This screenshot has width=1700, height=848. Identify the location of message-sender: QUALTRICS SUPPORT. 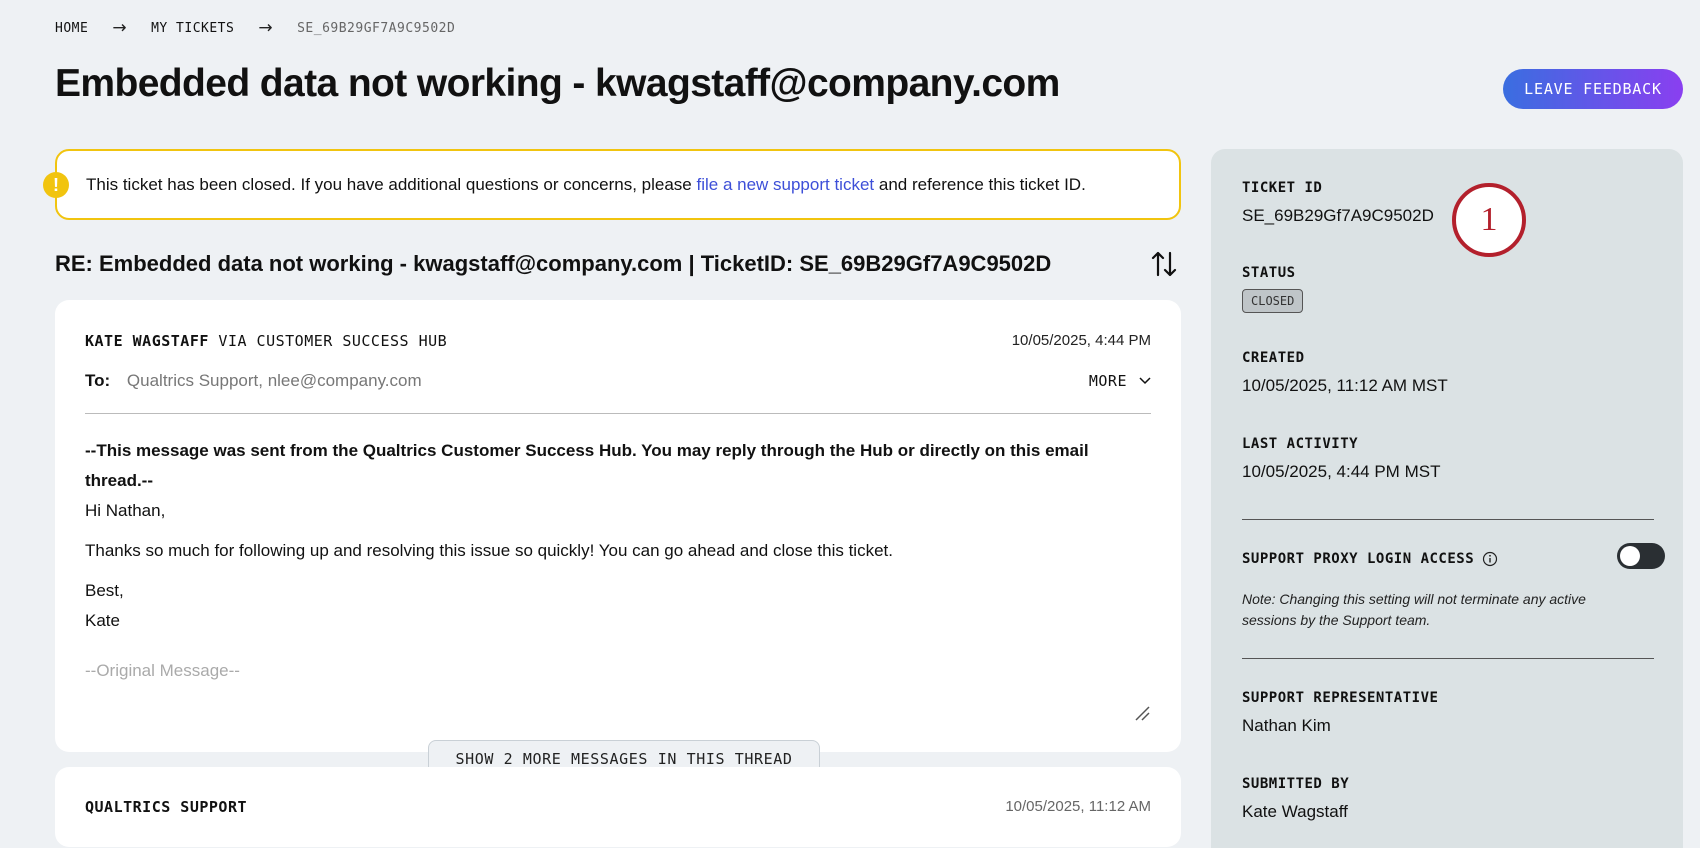
(166, 807).